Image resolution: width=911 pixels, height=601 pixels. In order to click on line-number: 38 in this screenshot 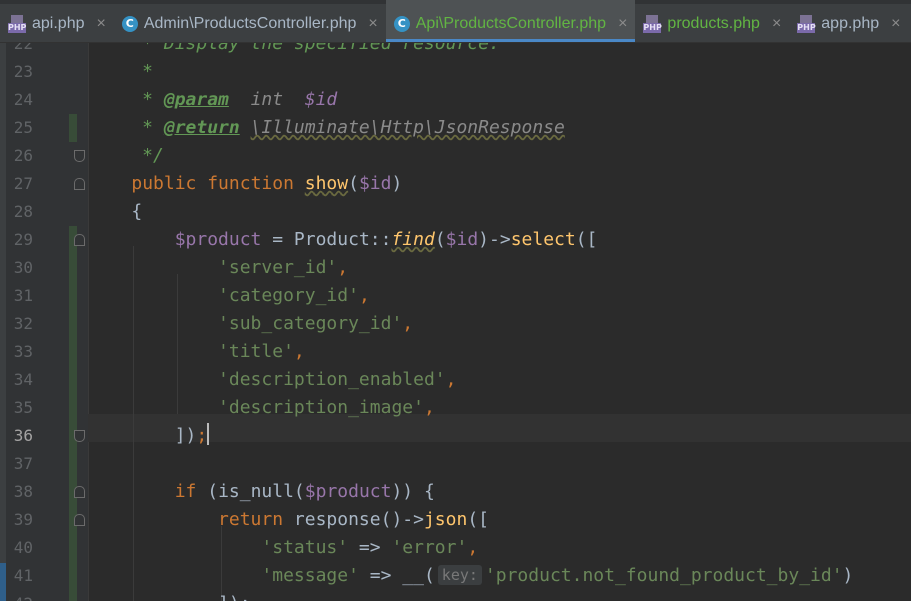, I will do `click(23, 491)`.